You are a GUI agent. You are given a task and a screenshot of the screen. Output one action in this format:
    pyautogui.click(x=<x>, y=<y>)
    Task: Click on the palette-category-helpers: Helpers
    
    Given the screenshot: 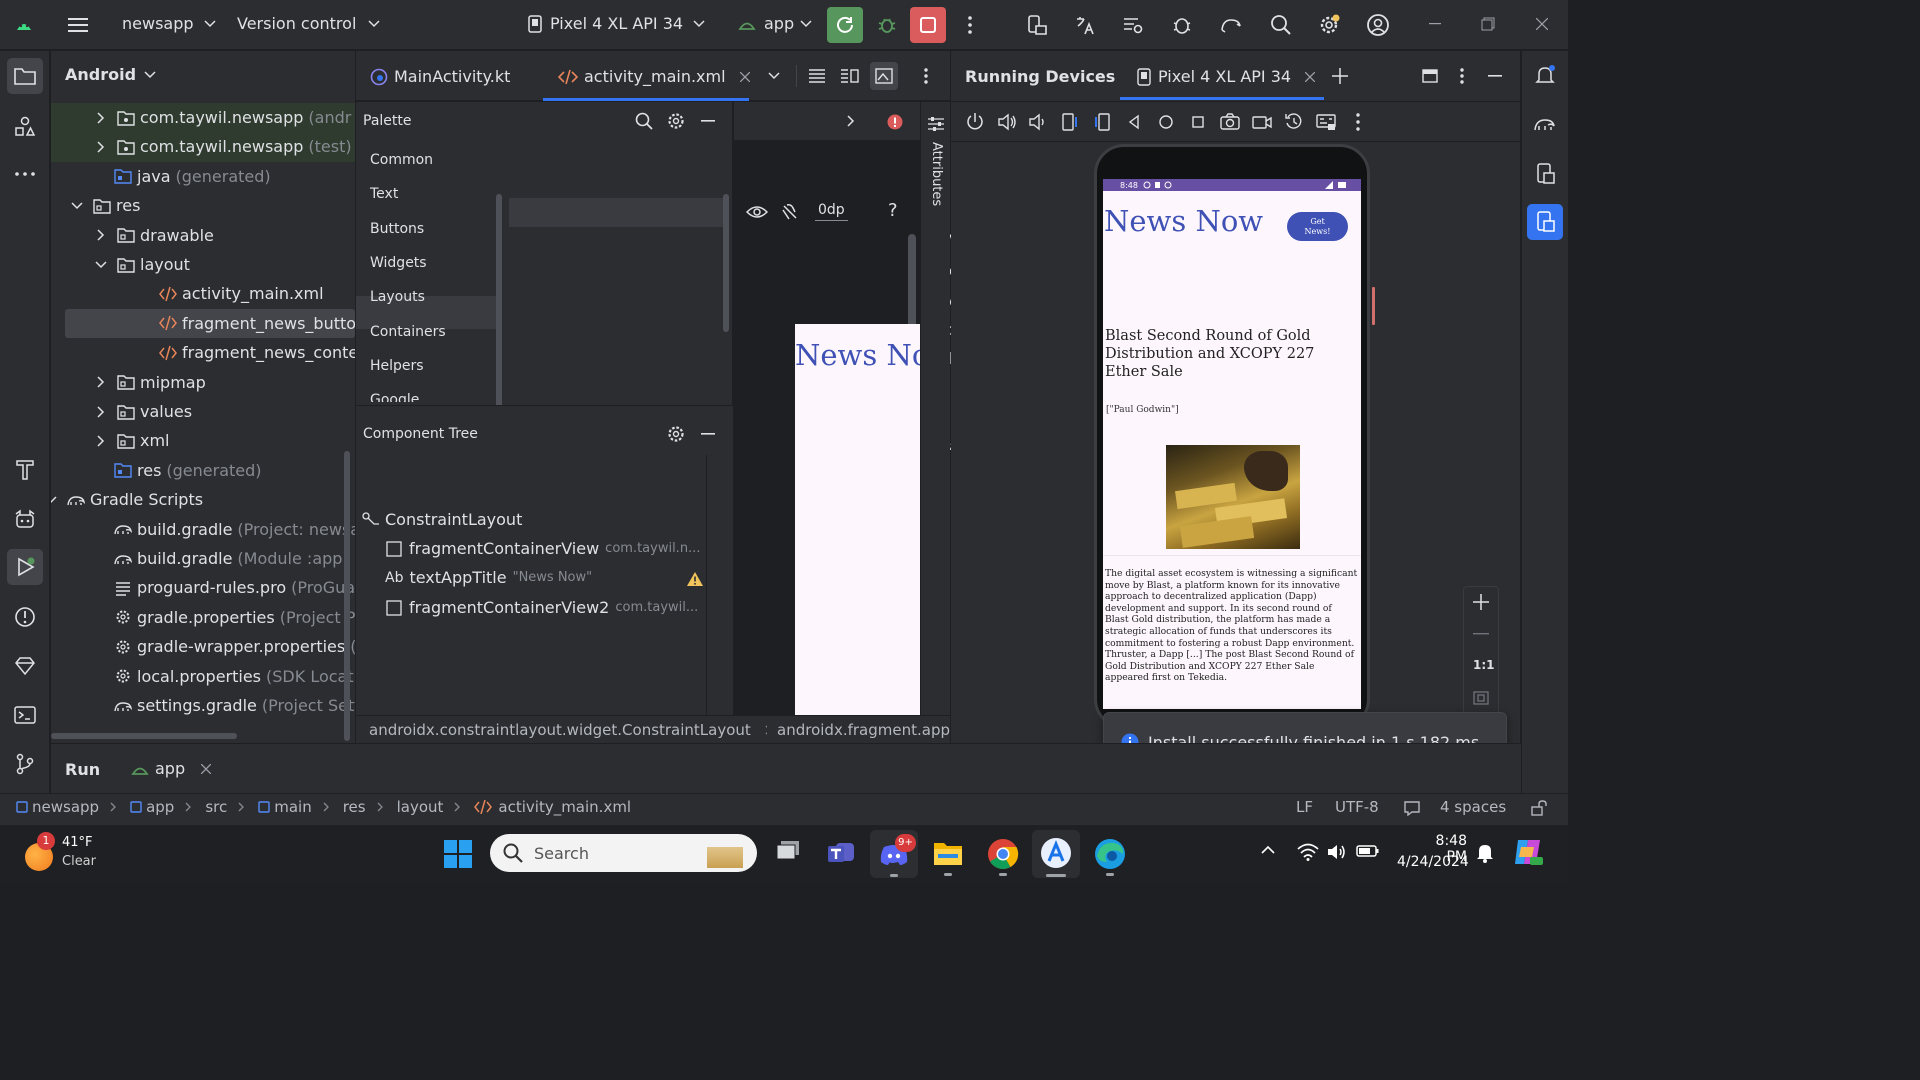 What is the action you would take?
    pyautogui.click(x=397, y=366)
    